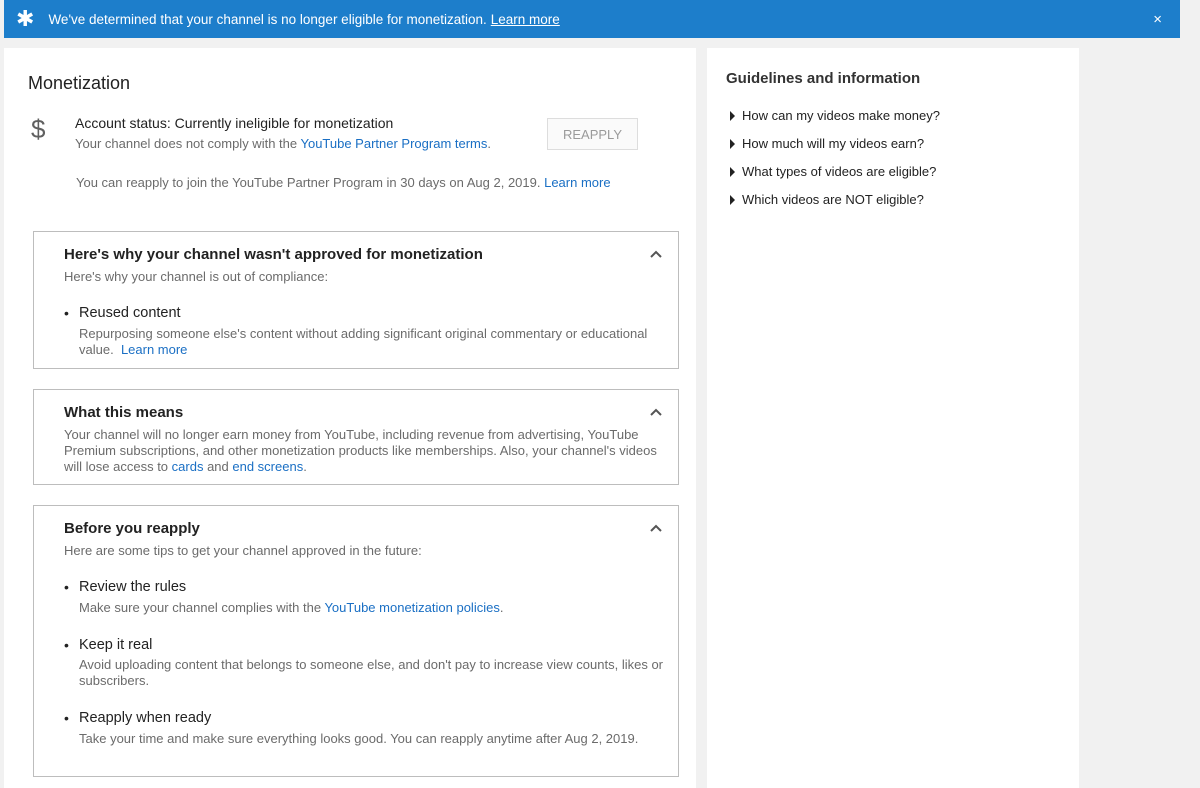  What do you see at coordinates (305, 466) in the screenshot?
I see `means-line3-suffix: .` at bounding box center [305, 466].